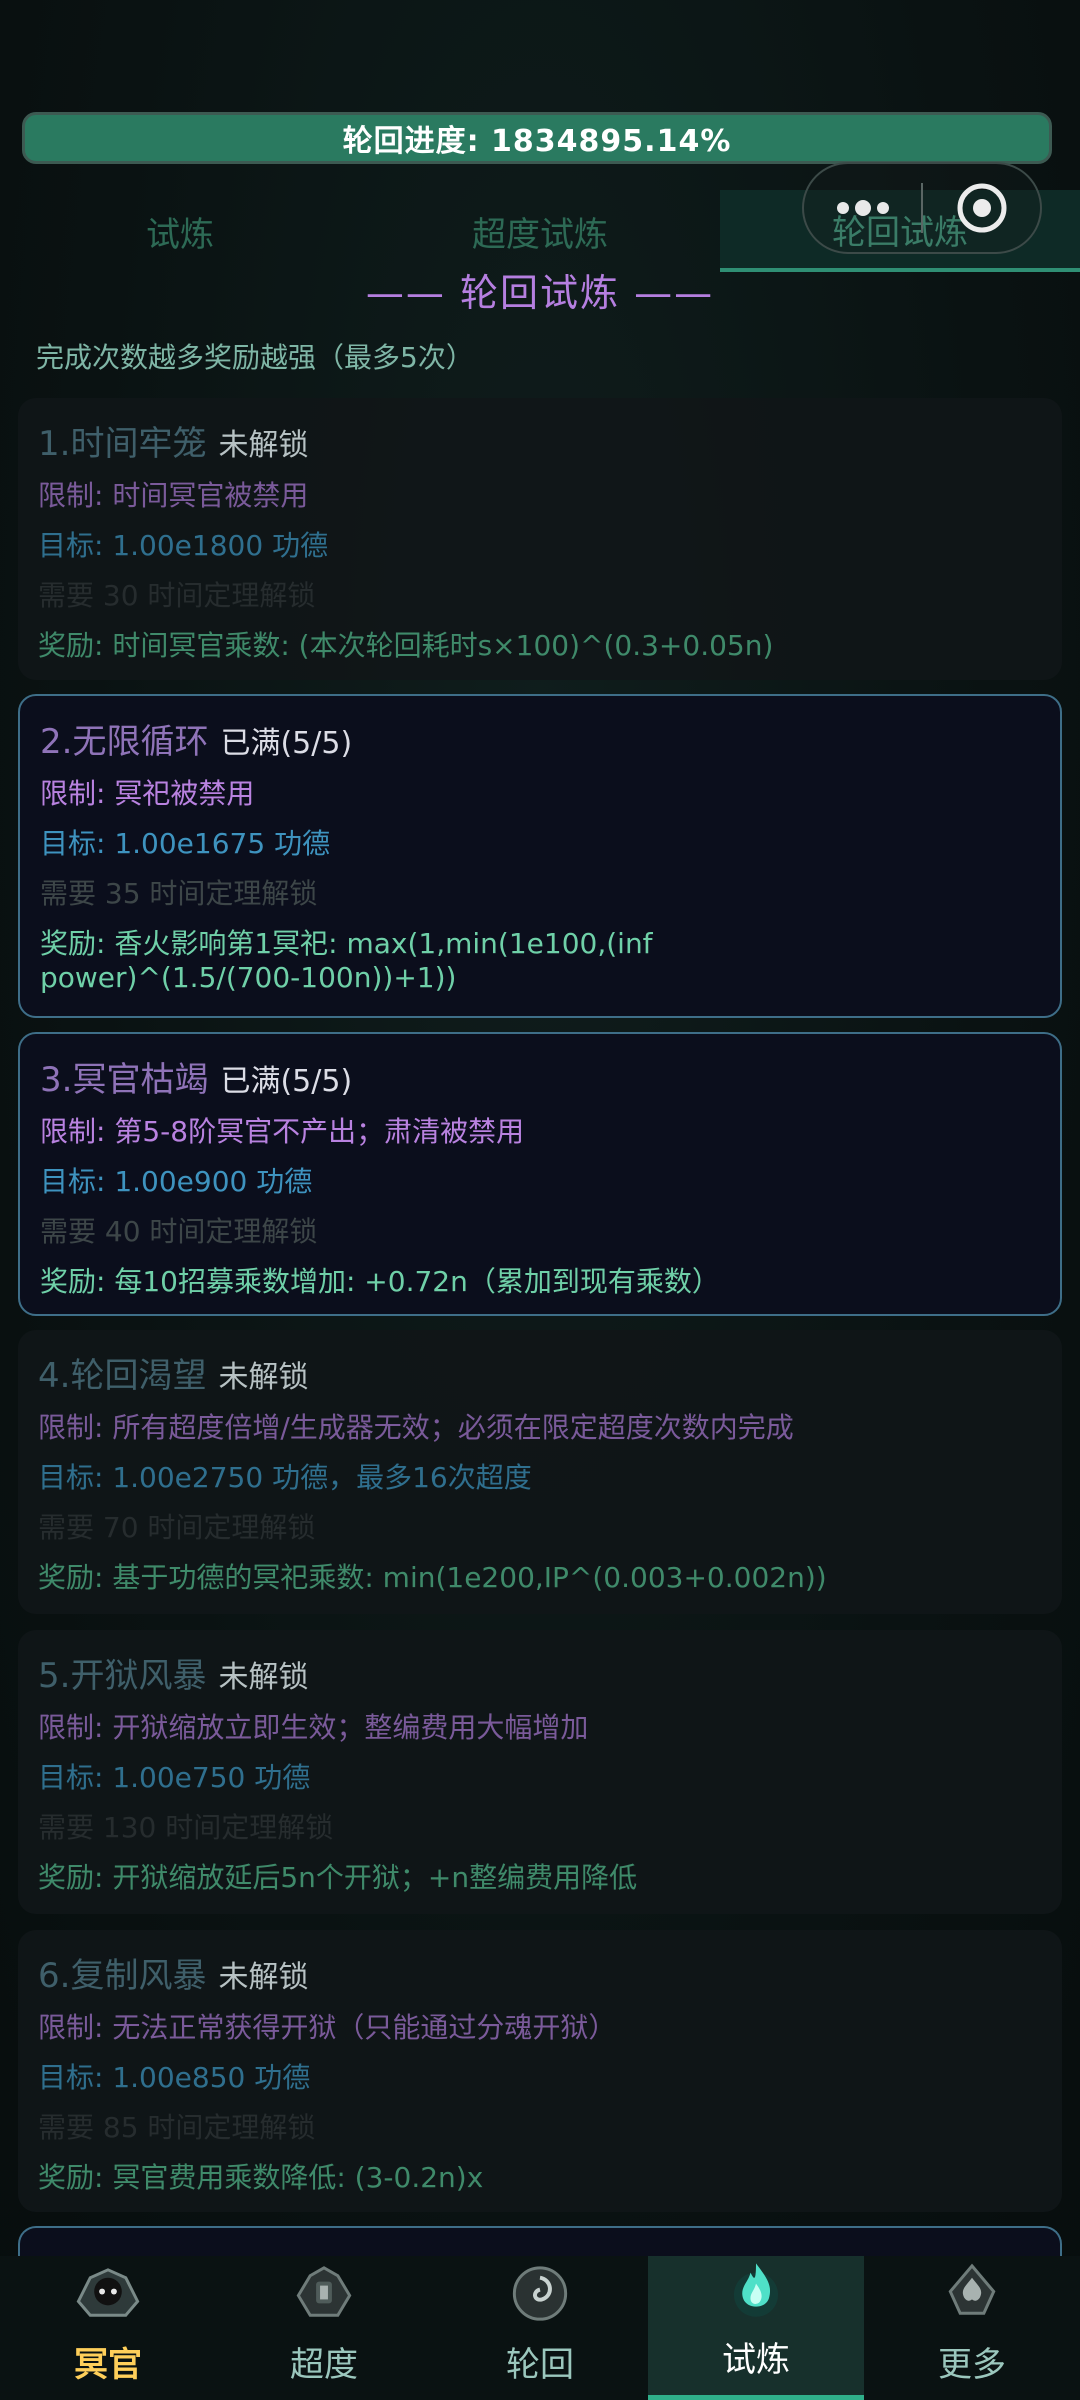 Image resolution: width=1080 pixels, height=2400 pixels. What do you see at coordinates (540, 2365) in the screenshot?
I see `nav-label: 轮回` at bounding box center [540, 2365].